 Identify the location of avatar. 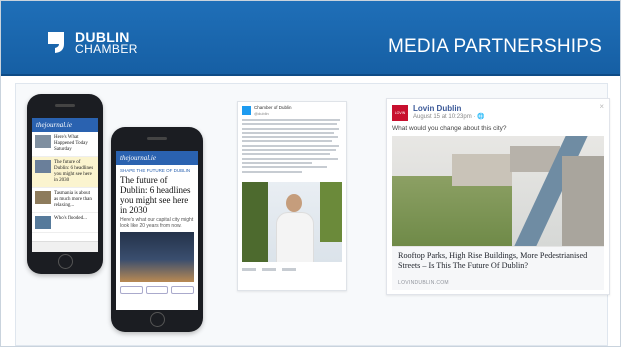
(246, 110).